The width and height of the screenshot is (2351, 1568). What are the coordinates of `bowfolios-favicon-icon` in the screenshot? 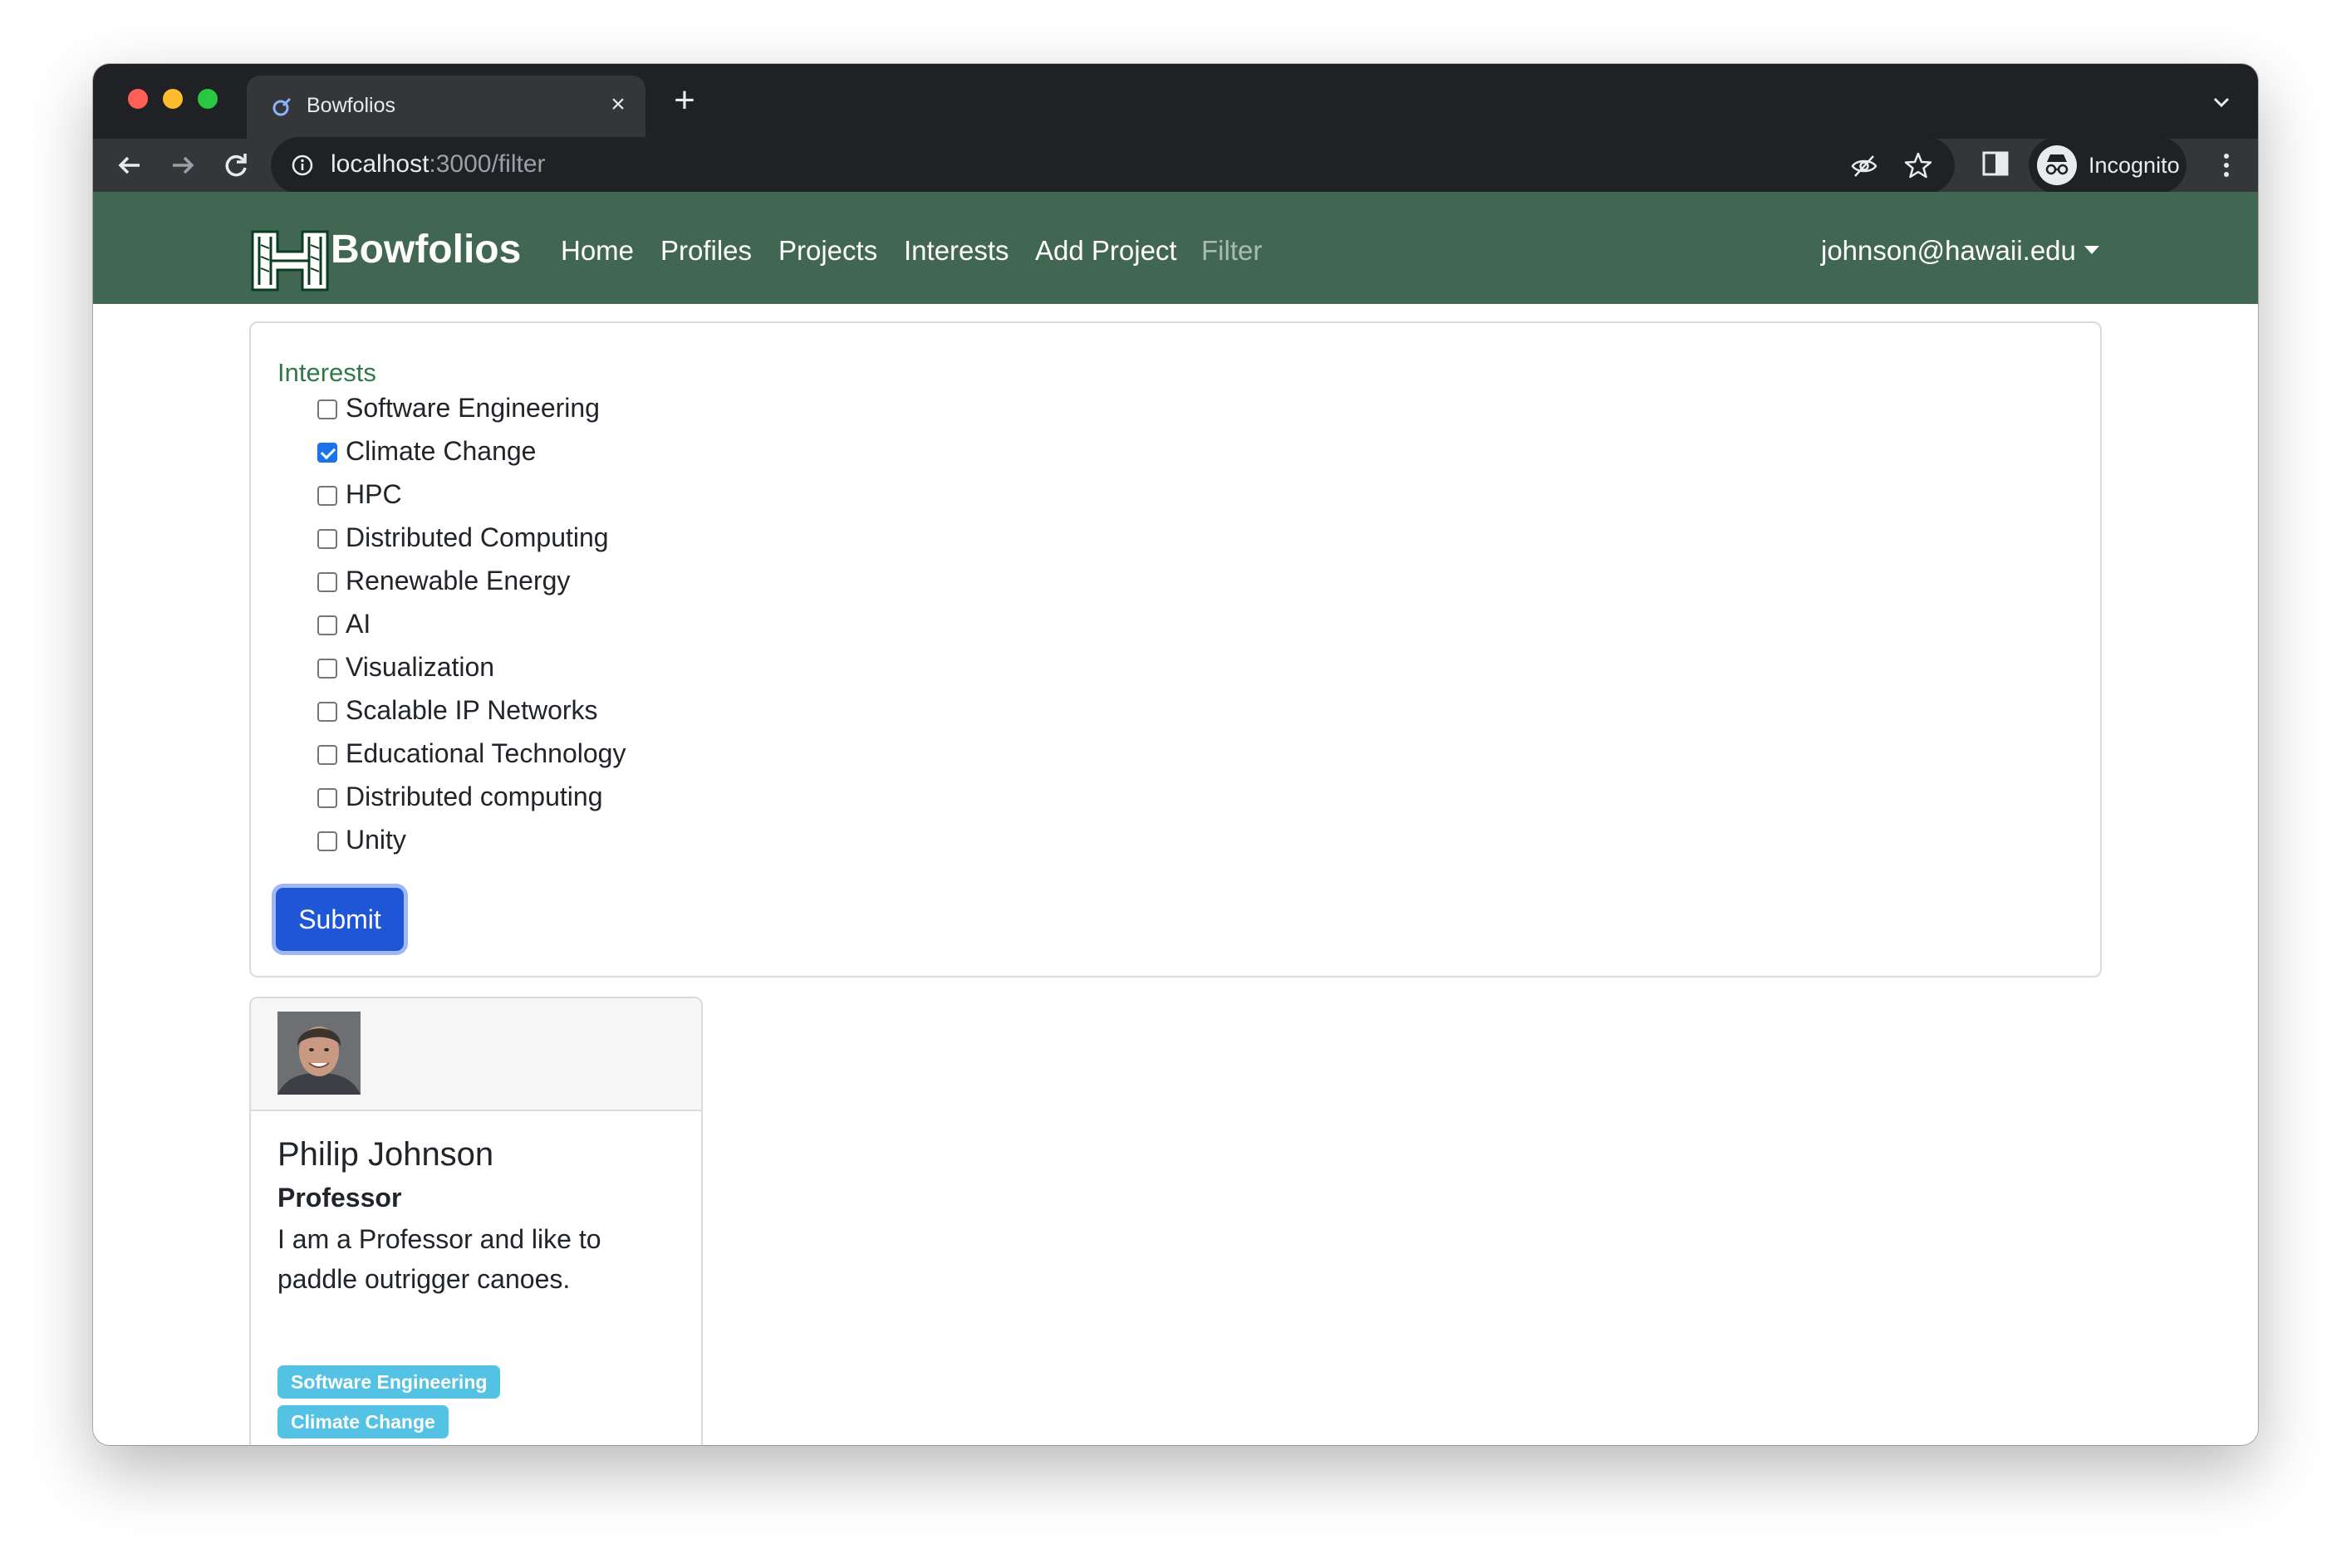 It's located at (282, 106).